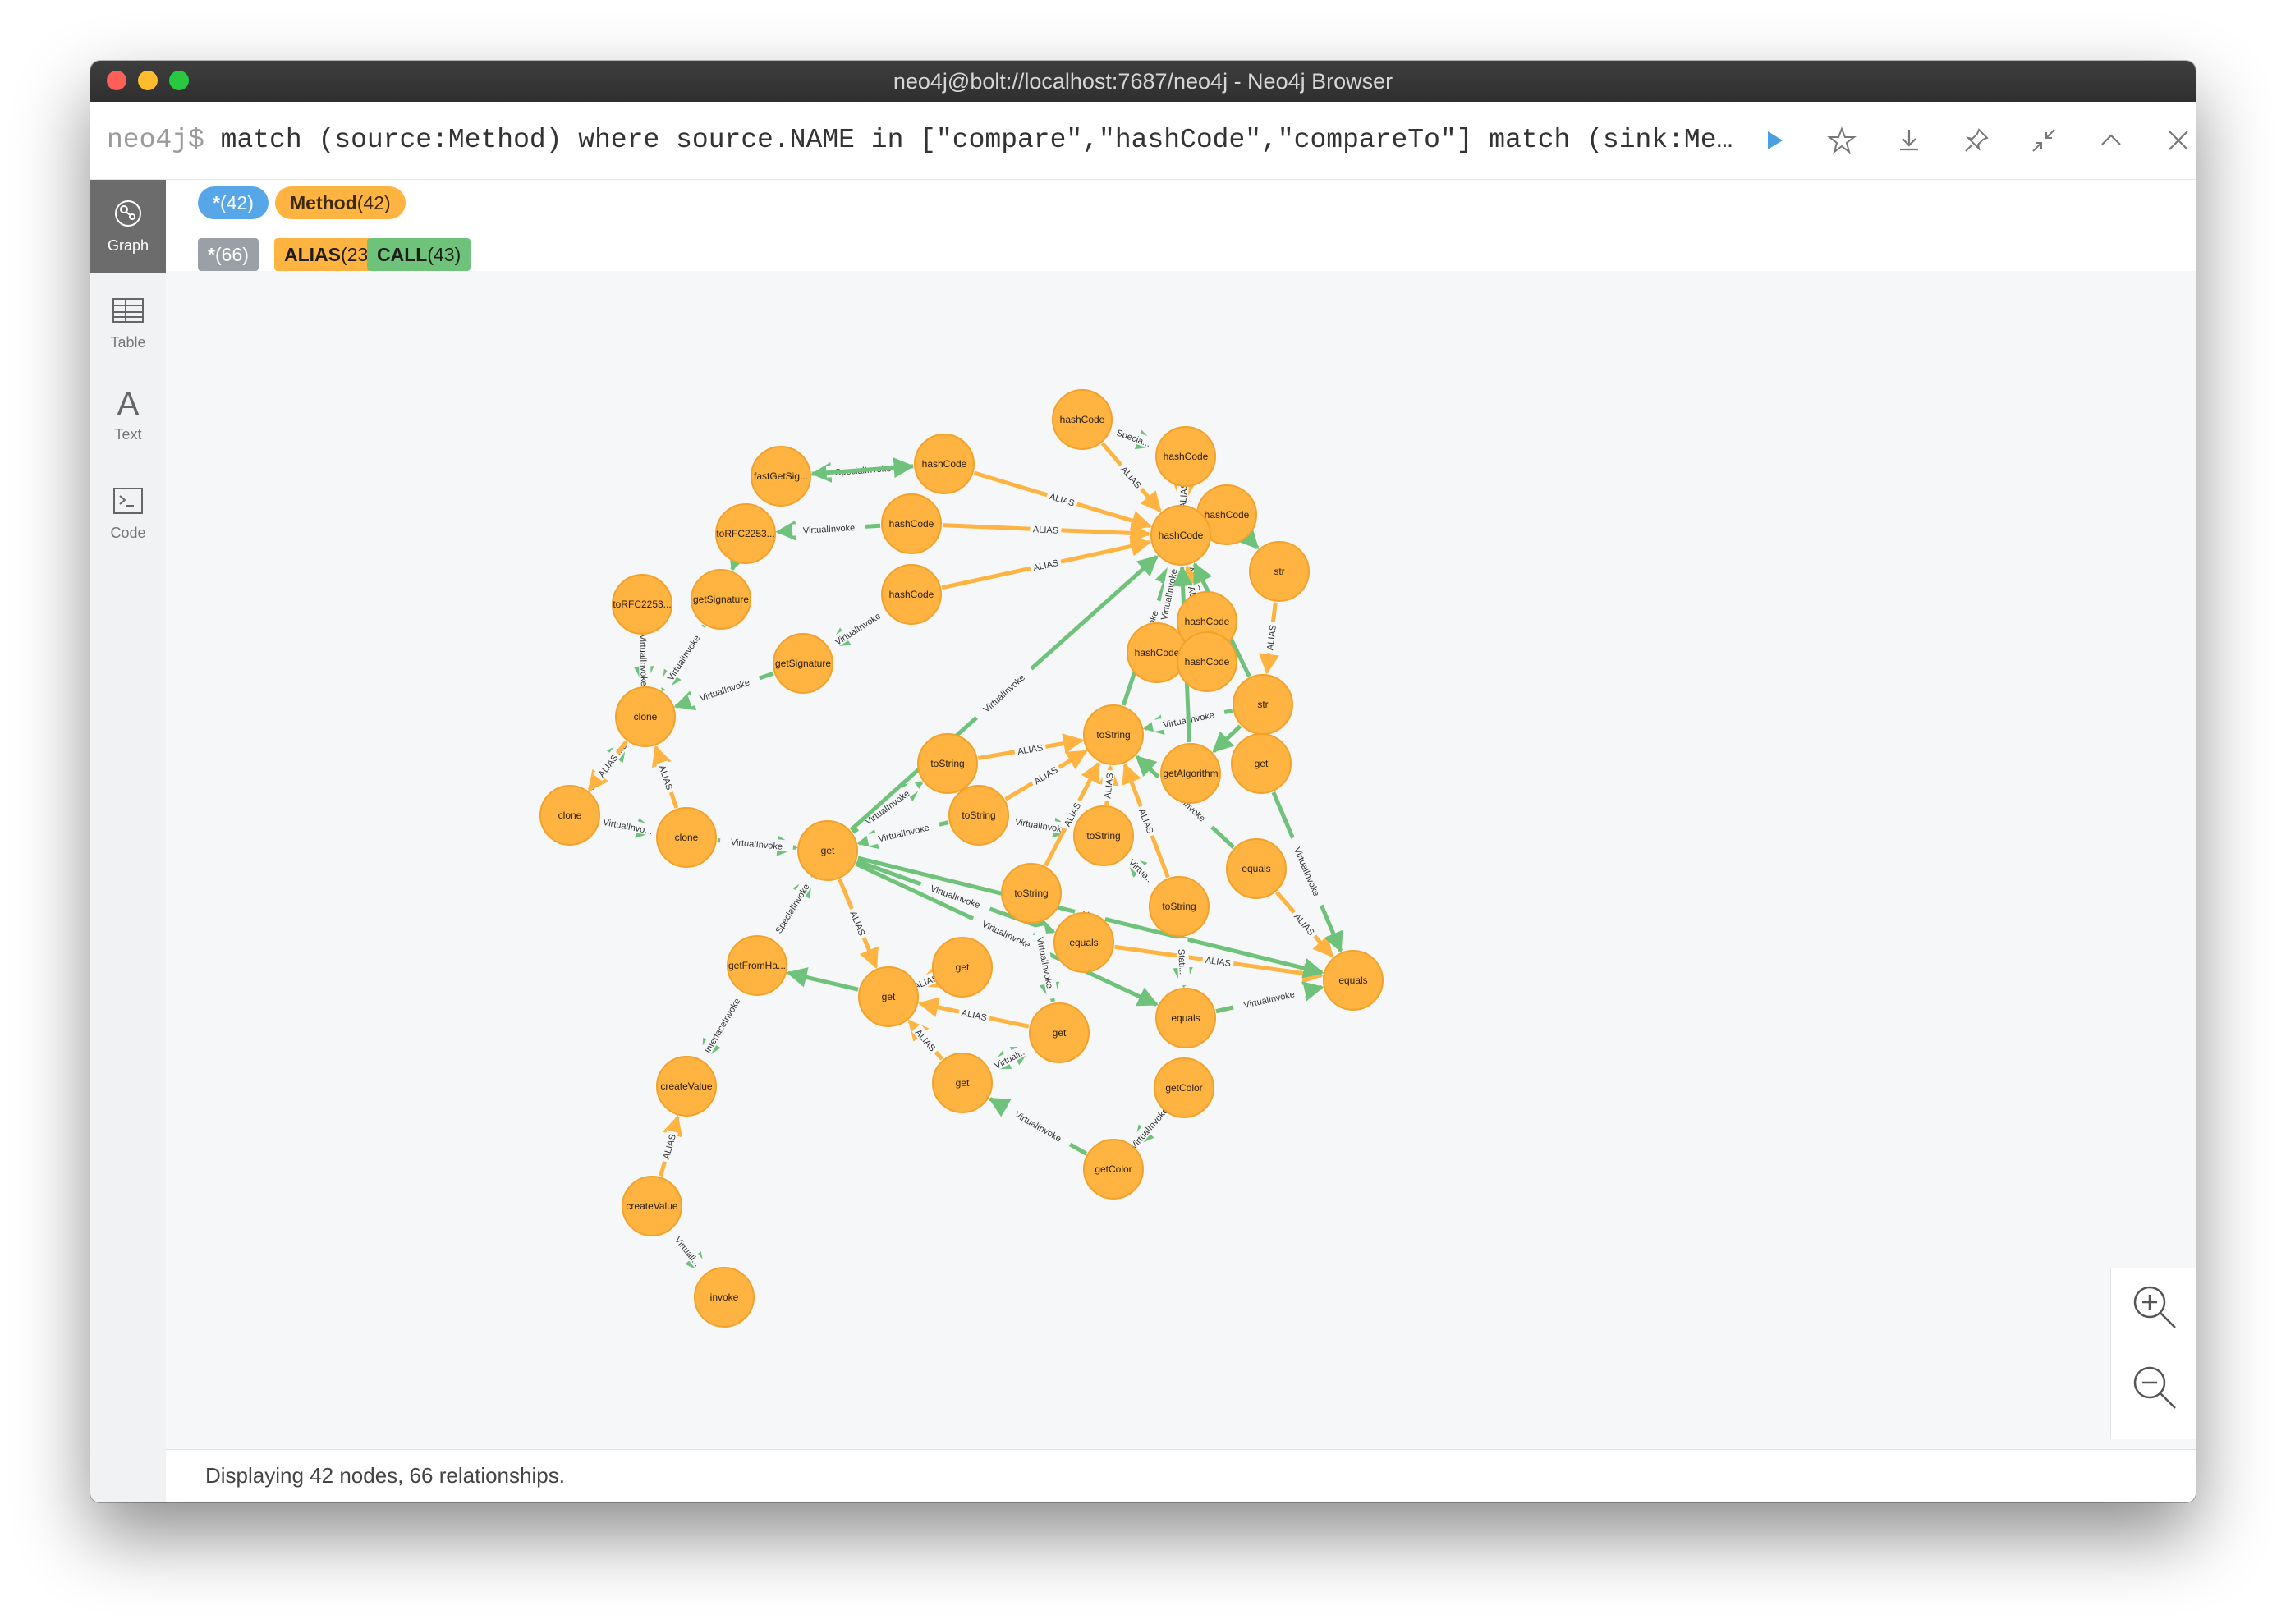  Describe the element at coordinates (128, 226) in the screenshot. I see `sidebar-item-graph: Graph` at that location.